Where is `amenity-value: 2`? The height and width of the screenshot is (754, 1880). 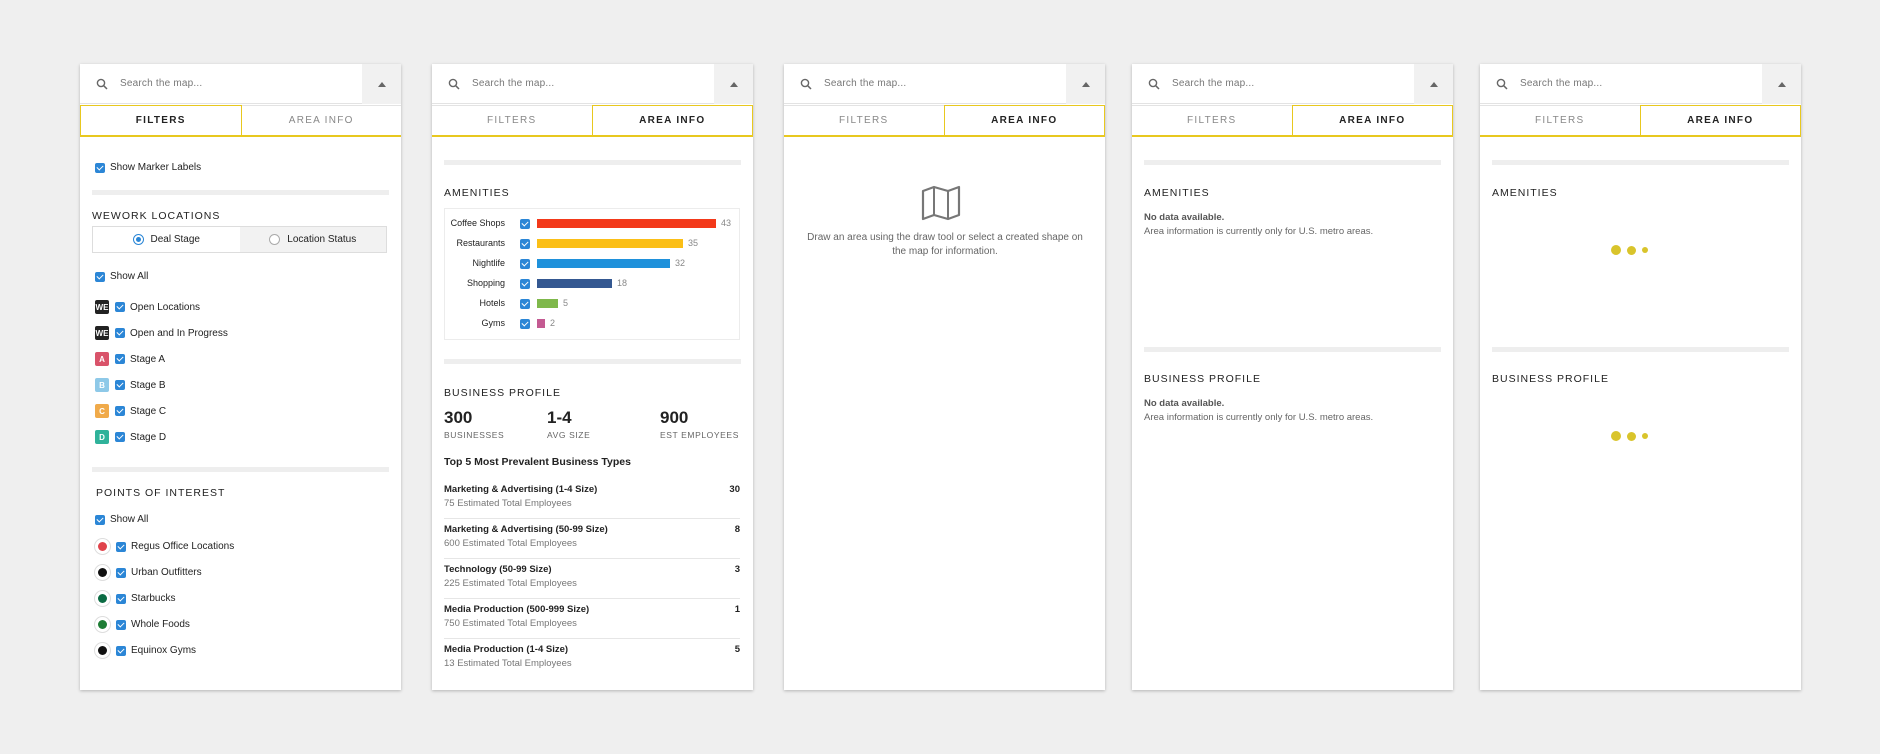 amenity-value: 2 is located at coordinates (553, 323).